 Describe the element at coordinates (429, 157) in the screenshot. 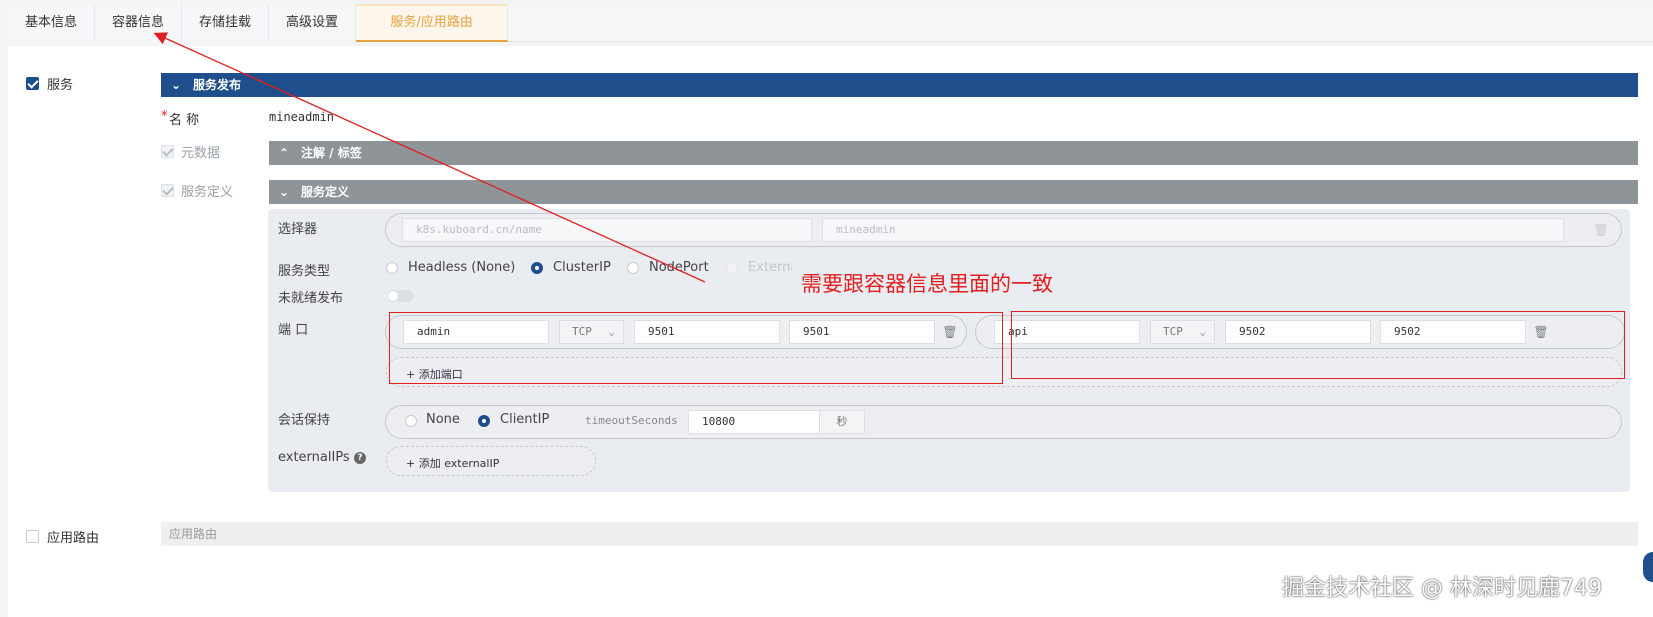

I see `annotation-arrow` at that location.